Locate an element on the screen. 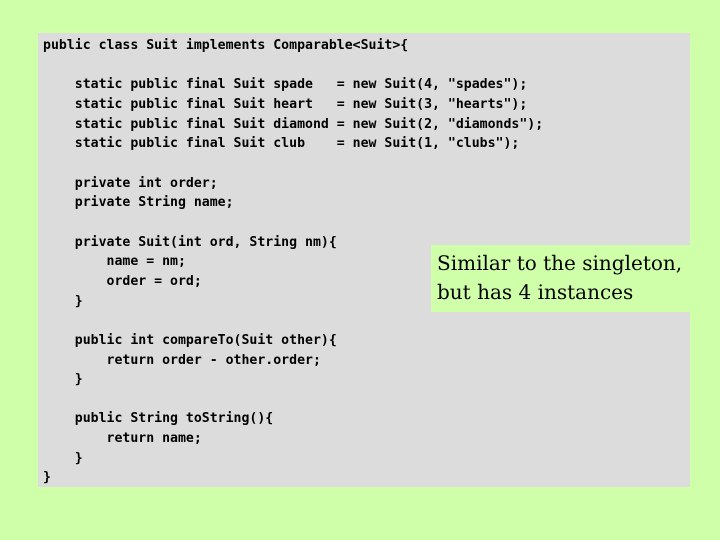  annotation-callout-line-2: but has 4 instances is located at coordinates (535, 292).